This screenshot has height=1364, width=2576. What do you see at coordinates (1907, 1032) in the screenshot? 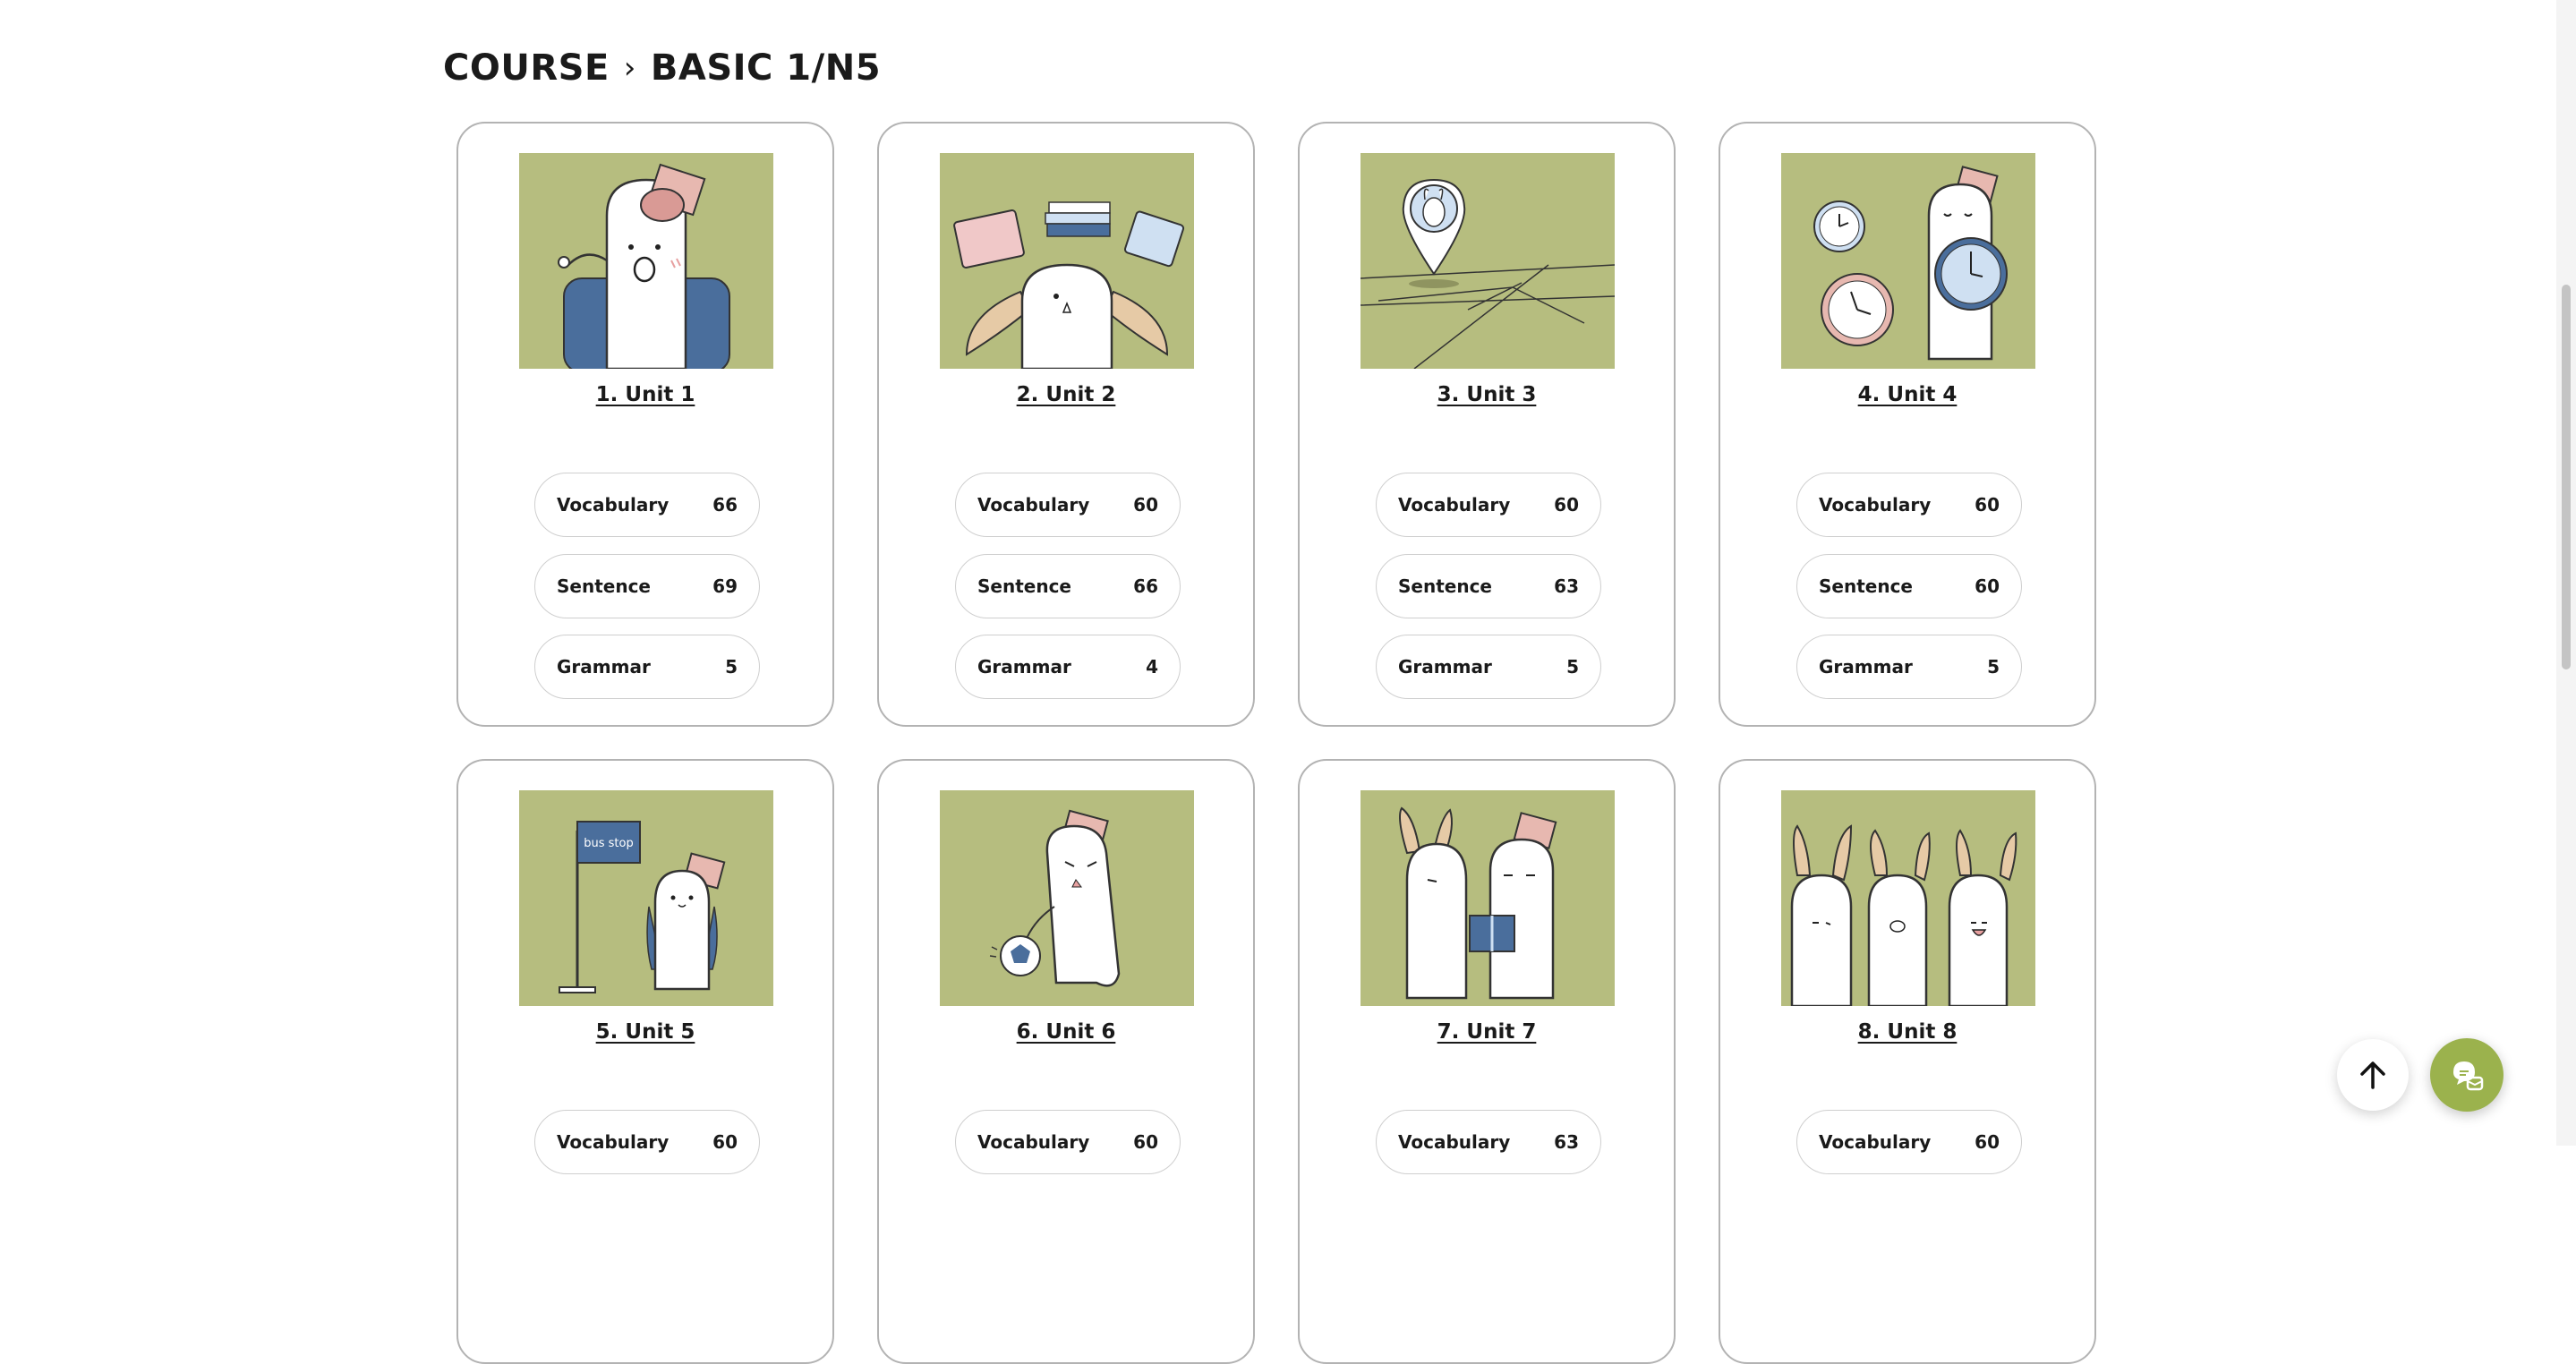
I see `unit-title: 8. Unit 8` at bounding box center [1907, 1032].